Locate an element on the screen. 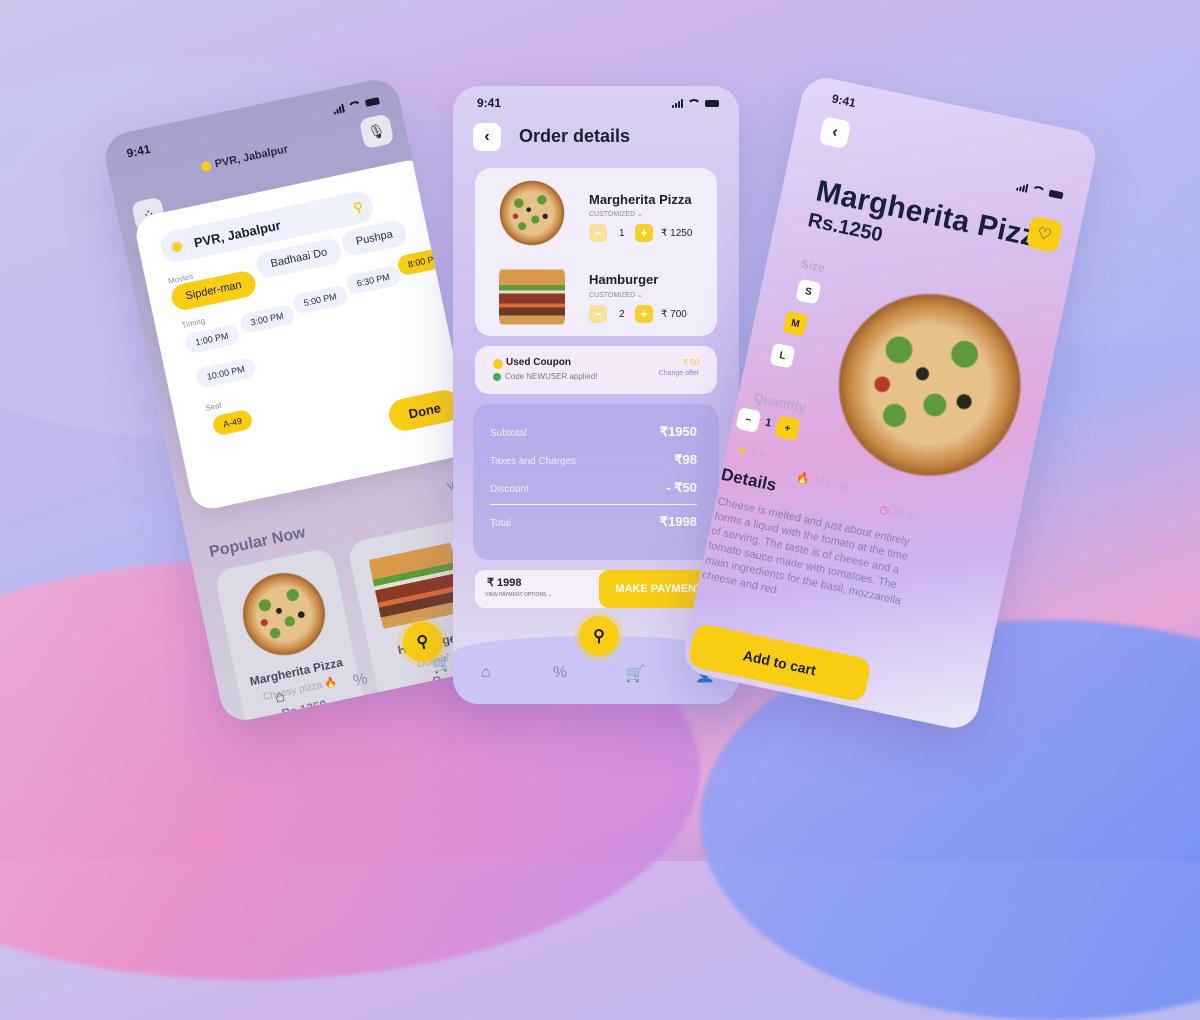  done-button: Done is located at coordinates (425, 410).